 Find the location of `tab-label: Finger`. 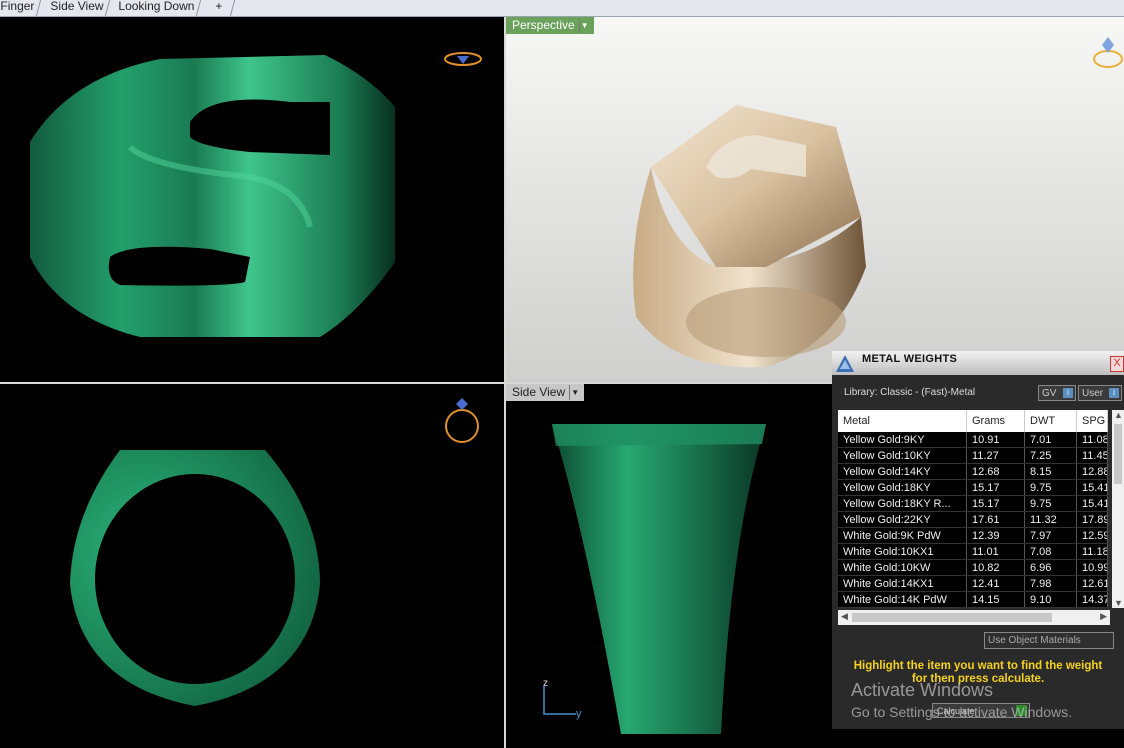

tab-label: Finger is located at coordinates (17, 6).